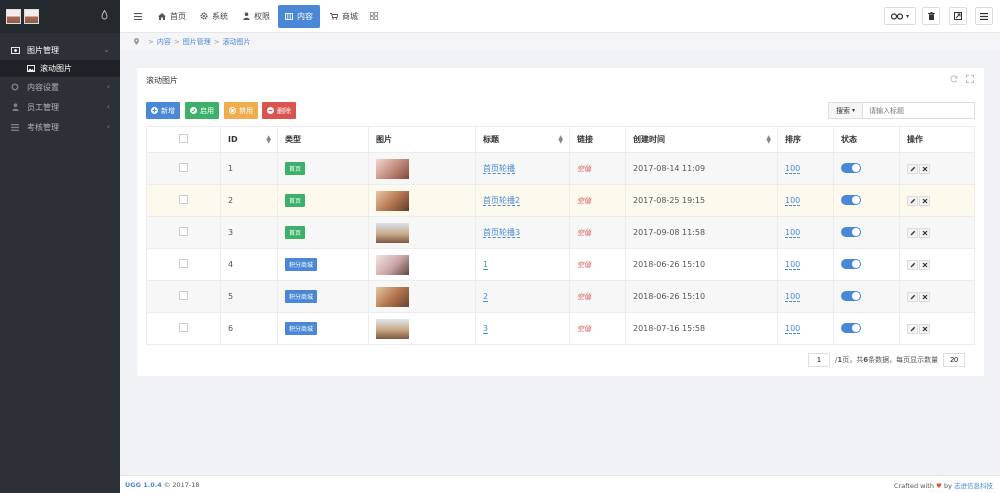 Image resolution: width=1000 pixels, height=493 pixels. I want to click on title-link: 2, so click(486, 297).